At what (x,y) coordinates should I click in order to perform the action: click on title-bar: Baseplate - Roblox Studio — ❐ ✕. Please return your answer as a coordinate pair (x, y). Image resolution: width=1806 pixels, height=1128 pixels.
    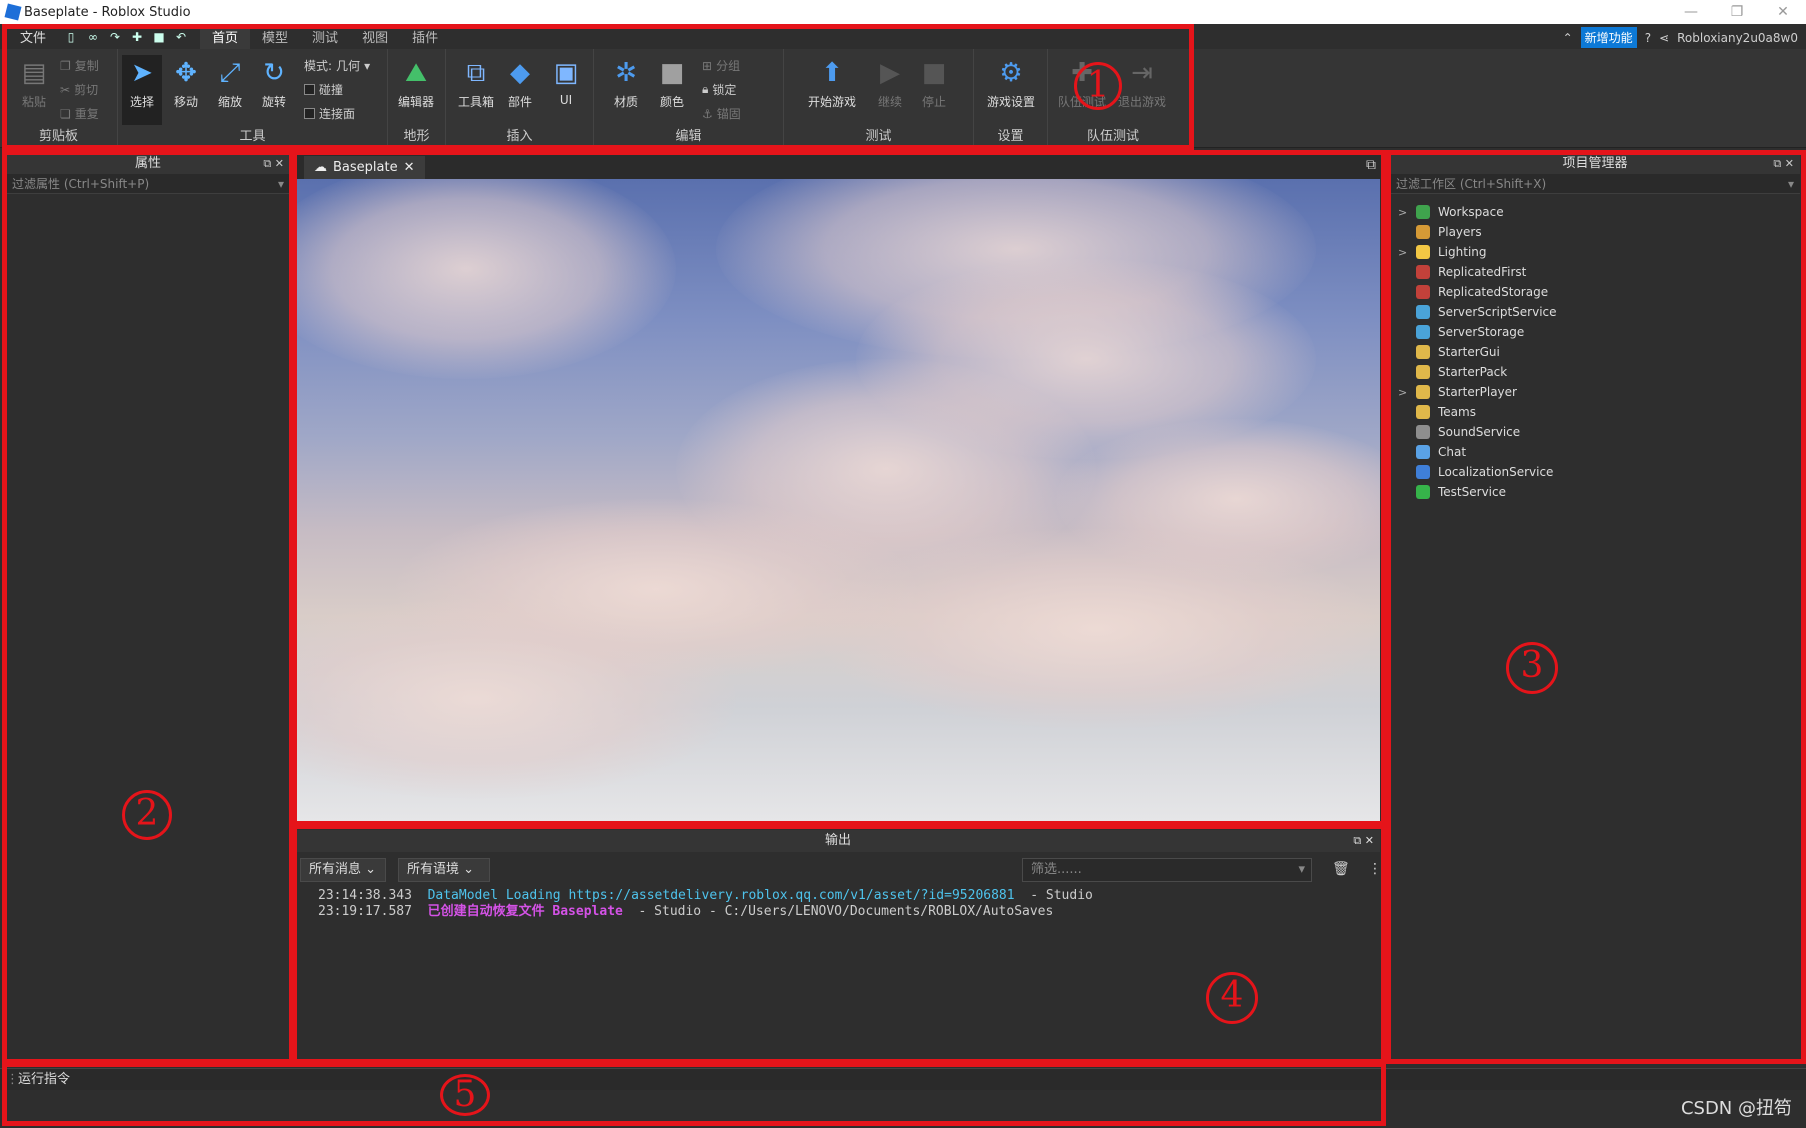
    Looking at the image, I should click on (903, 12).